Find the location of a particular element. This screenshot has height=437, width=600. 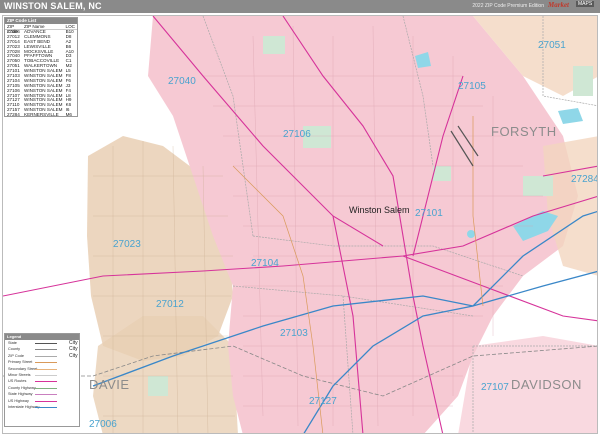

zip-label-27012: 27012 is located at coordinates (170, 304).